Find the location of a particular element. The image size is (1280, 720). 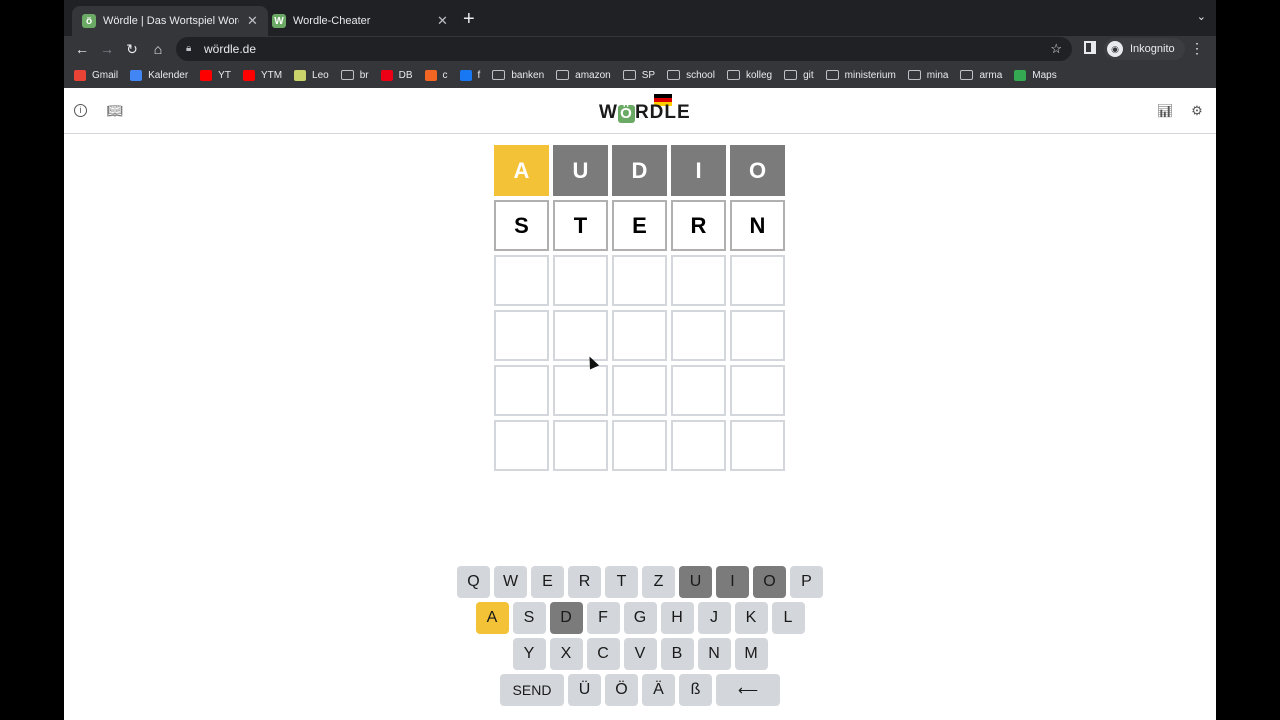

key: L is located at coordinates (788, 618).